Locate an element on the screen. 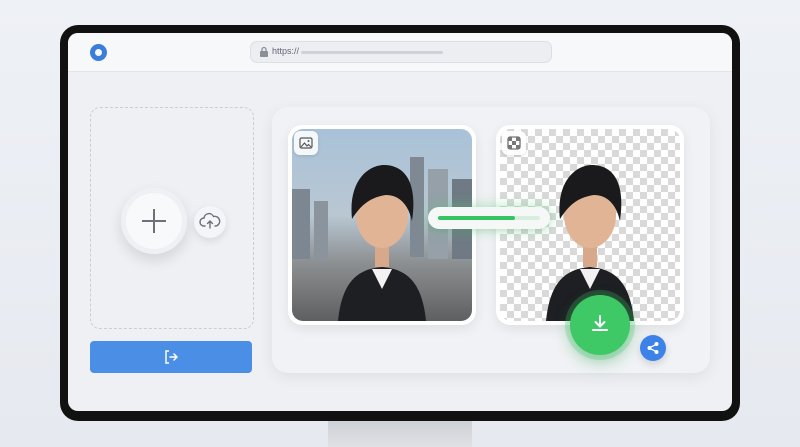 The image size is (800, 447). url-prefix: https:// is located at coordinates (286, 51).